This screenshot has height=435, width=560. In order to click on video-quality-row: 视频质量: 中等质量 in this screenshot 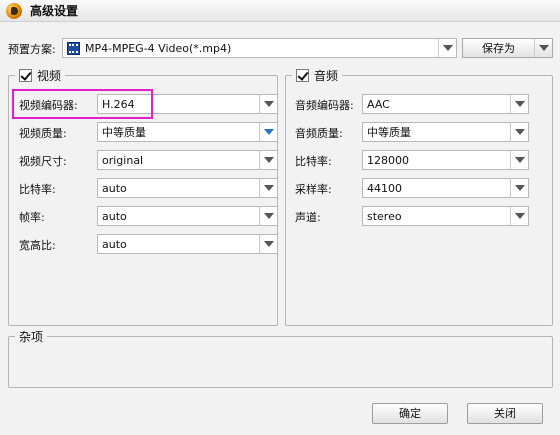, I will do `click(148, 132)`.